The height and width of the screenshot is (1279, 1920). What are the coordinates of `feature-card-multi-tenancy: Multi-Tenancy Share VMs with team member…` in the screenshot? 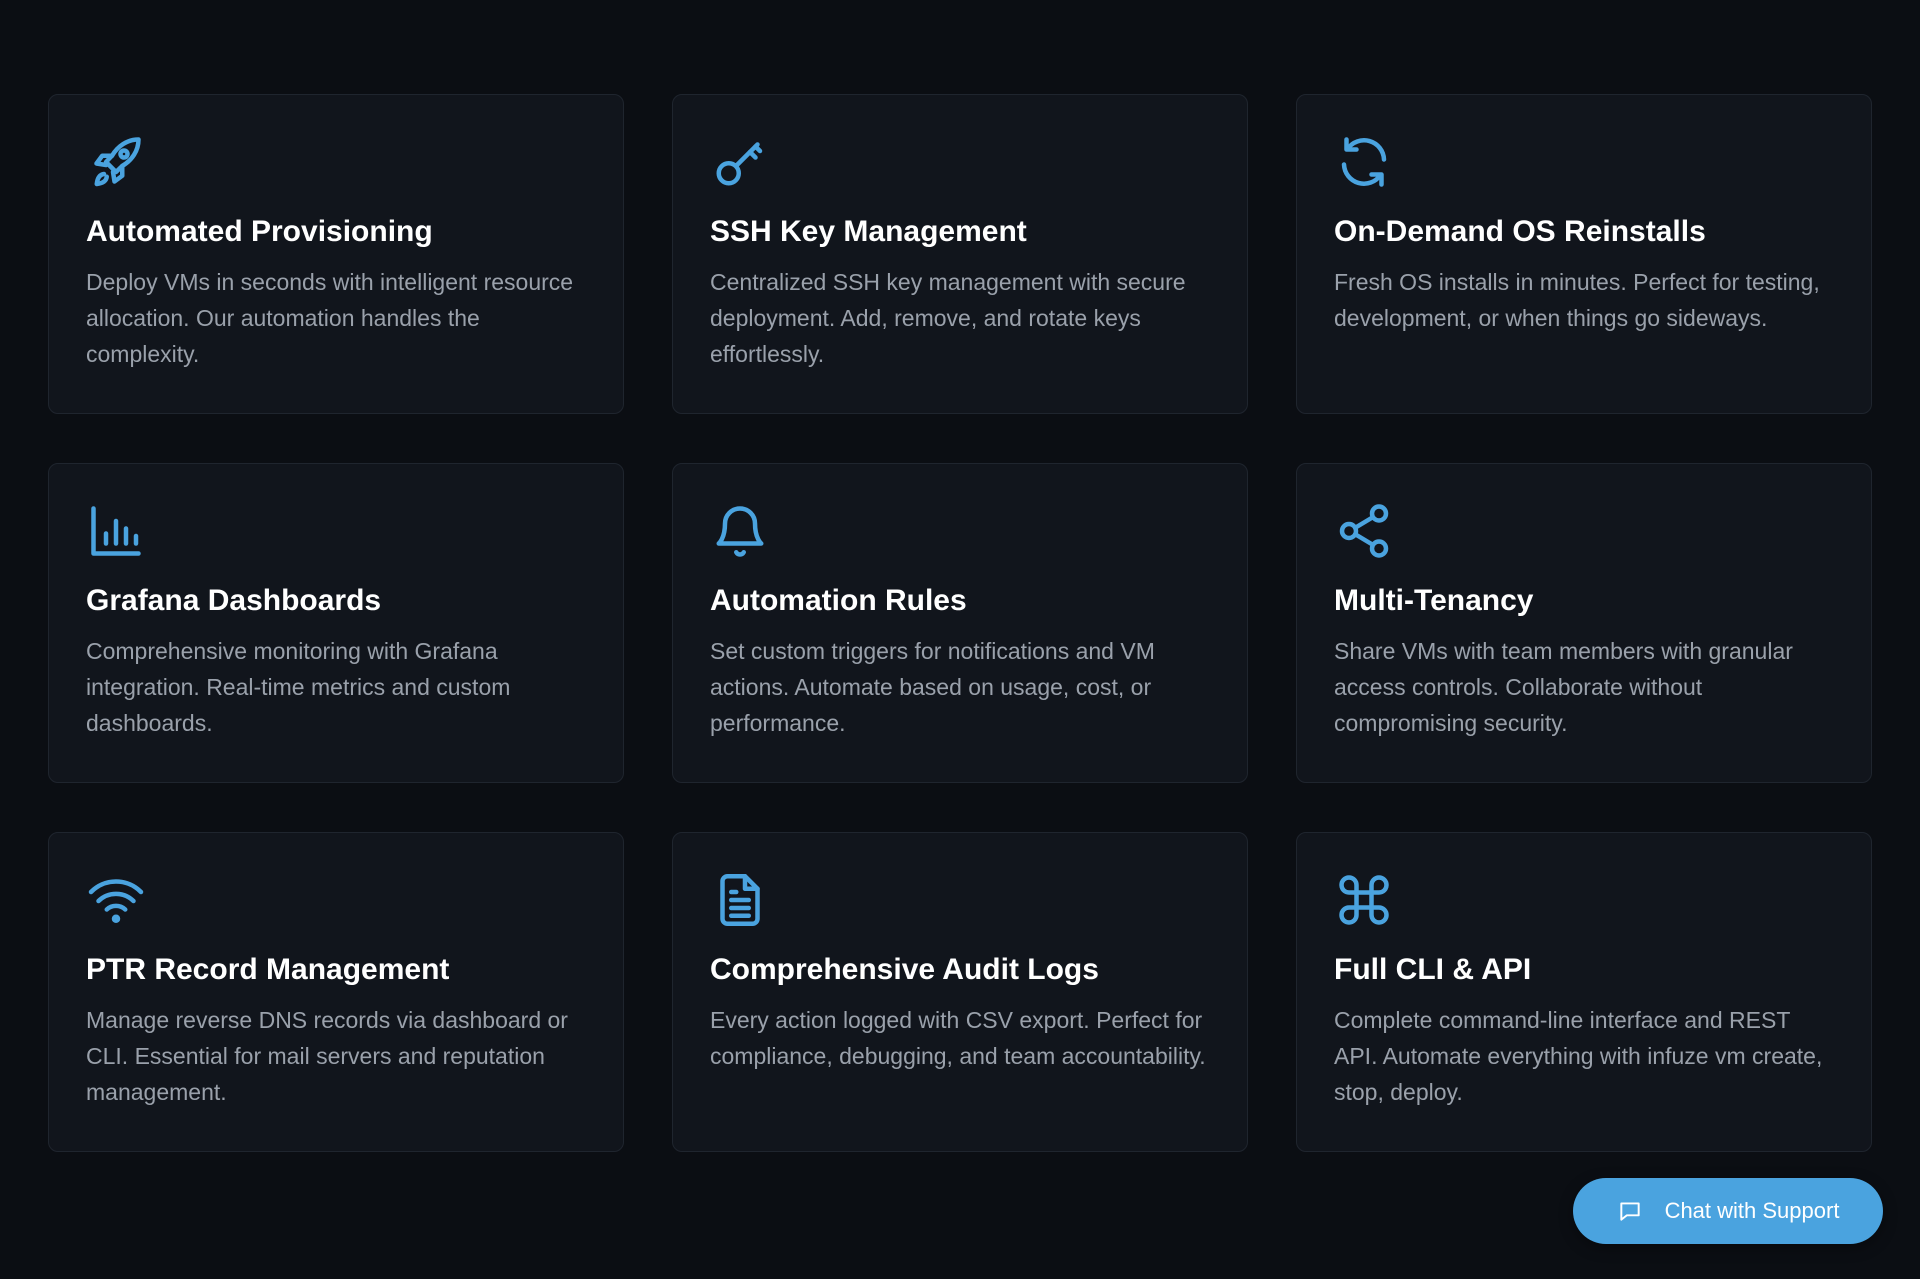 It's located at (1584, 623).